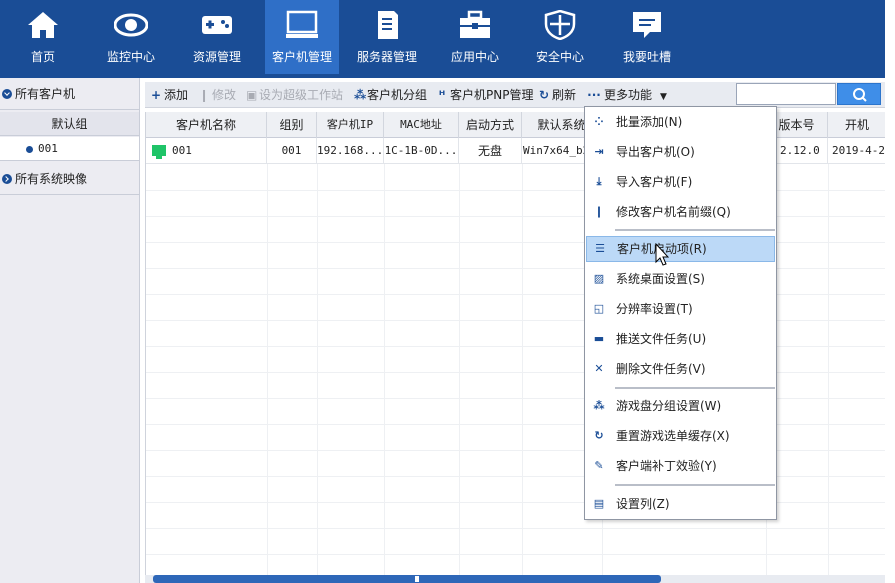 The height and width of the screenshot is (583, 895). What do you see at coordinates (206, 125) in the screenshot?
I see `col-client-name: 客户机名称` at bounding box center [206, 125].